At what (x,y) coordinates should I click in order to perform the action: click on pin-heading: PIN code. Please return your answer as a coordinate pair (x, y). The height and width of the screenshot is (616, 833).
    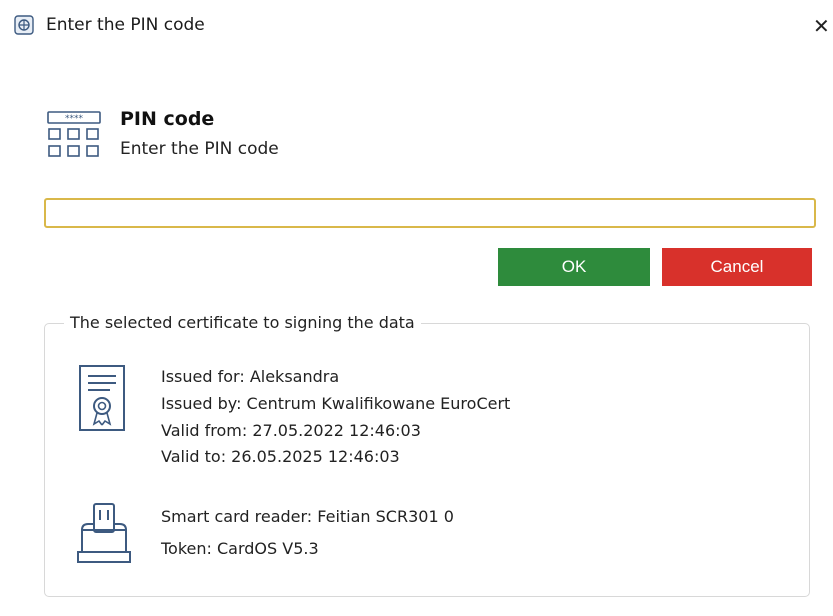
    Looking at the image, I should click on (167, 119).